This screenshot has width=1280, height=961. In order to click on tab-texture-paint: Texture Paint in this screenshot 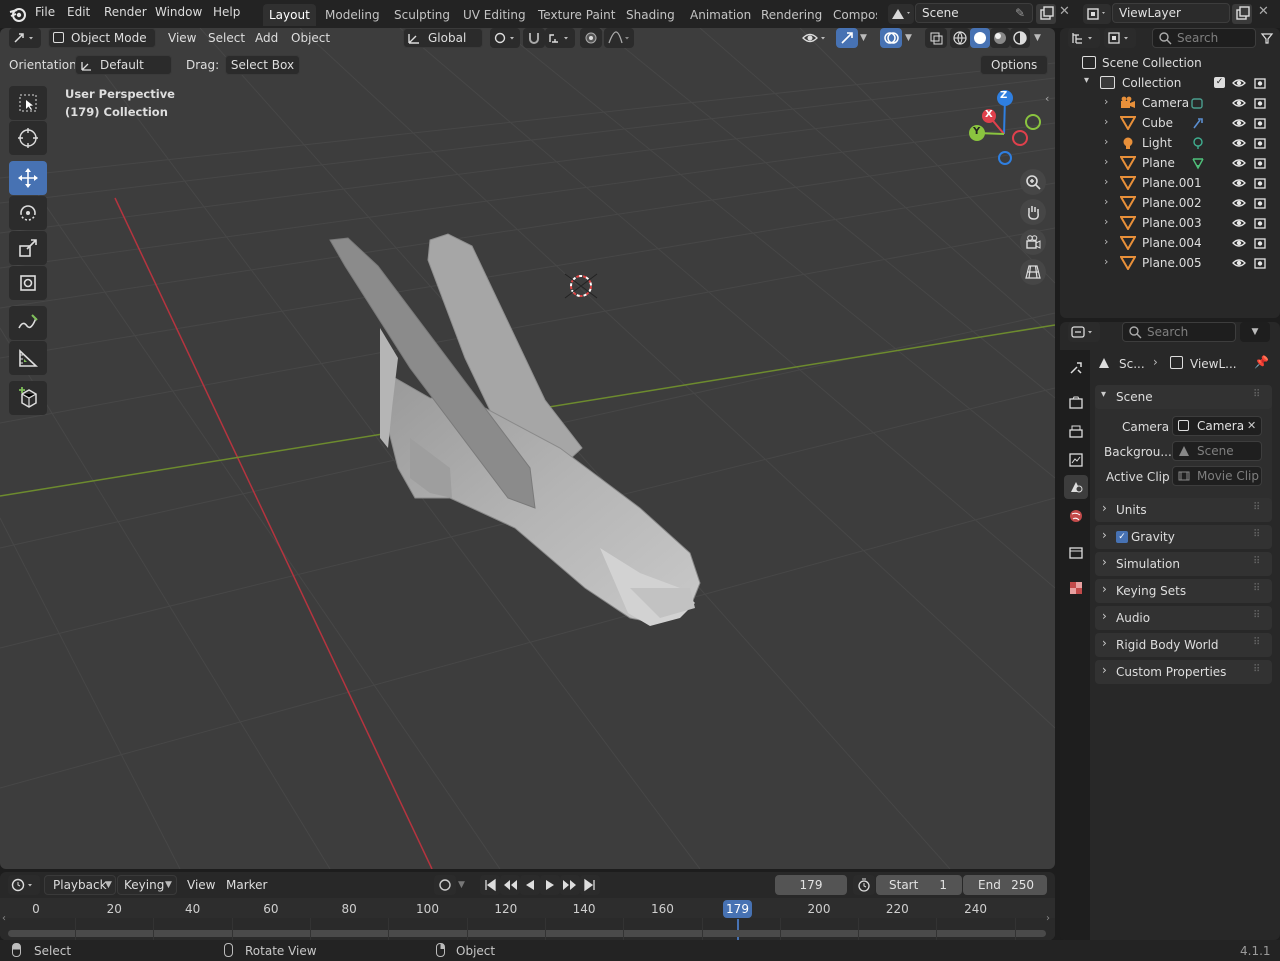, I will do `click(576, 15)`.